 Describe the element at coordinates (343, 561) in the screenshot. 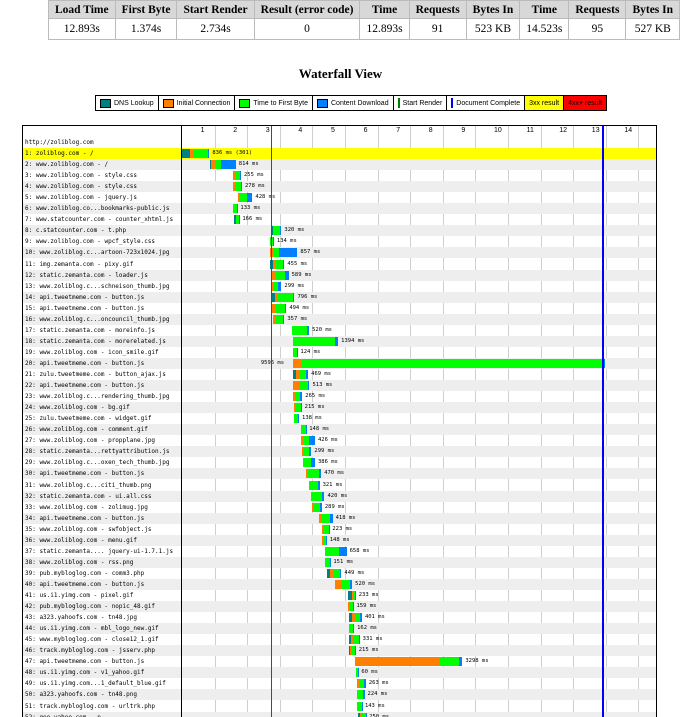

I see `request-duration: 151 ms` at that location.